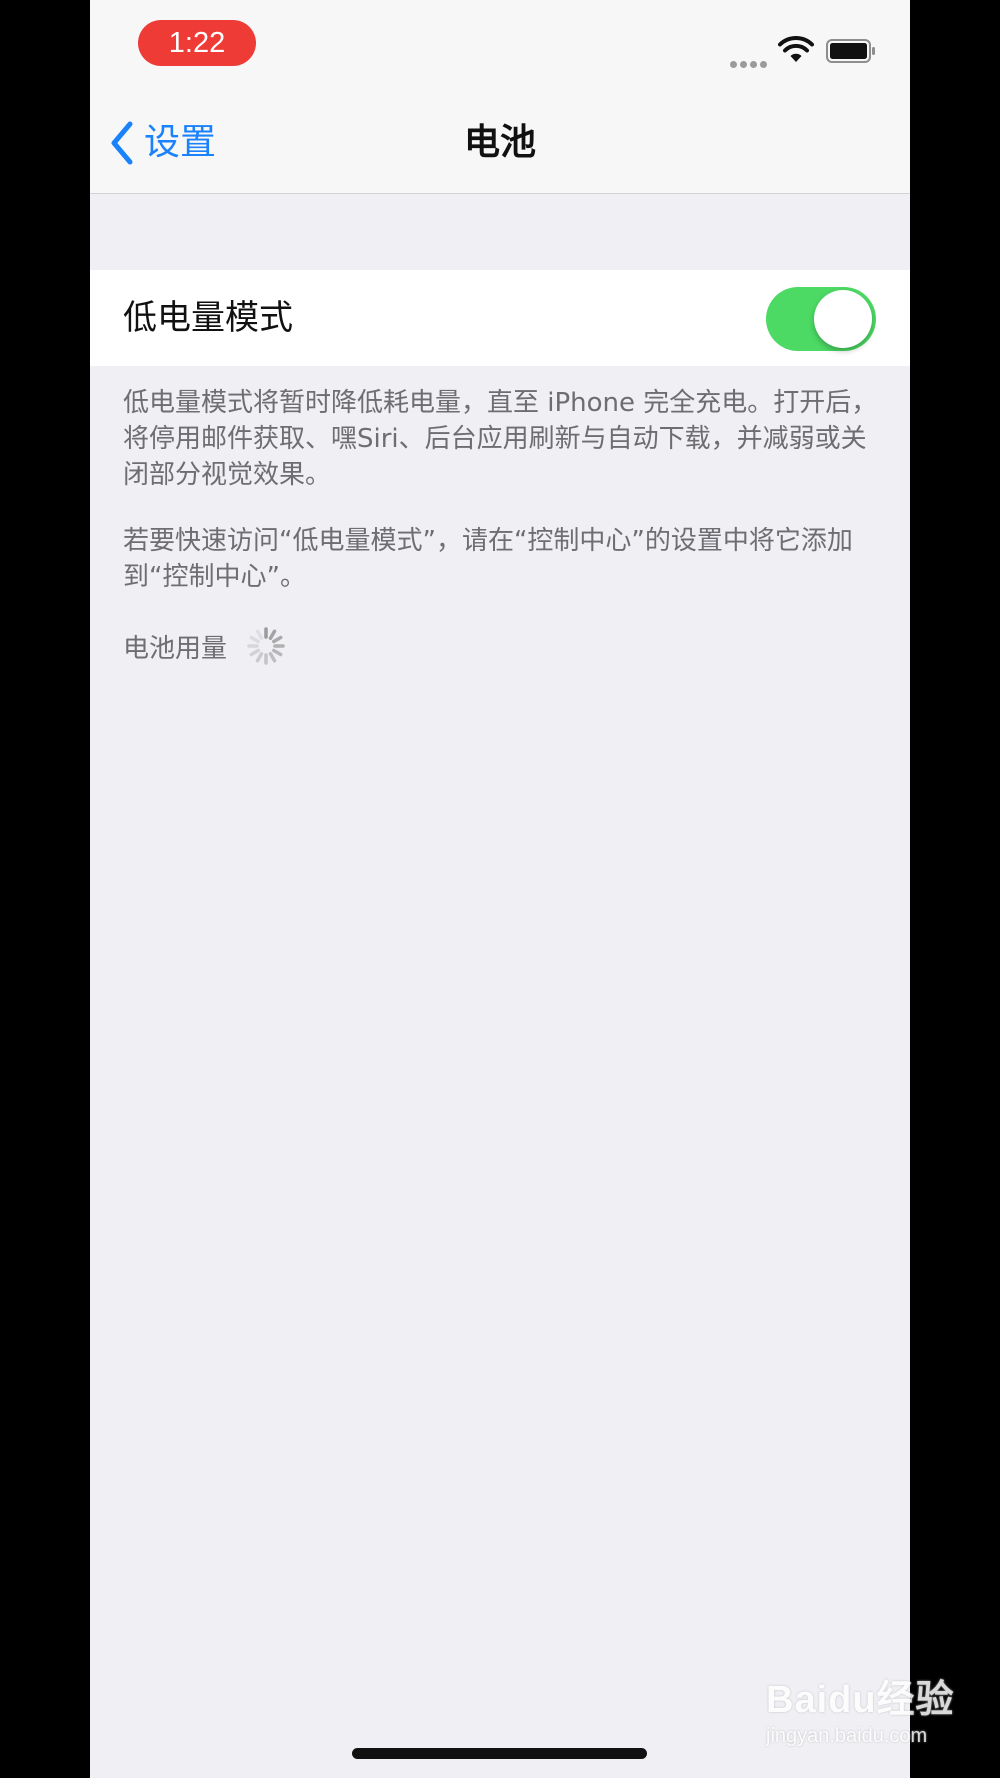 The width and height of the screenshot is (1000, 1778). I want to click on signal-dots-icon, so click(750, 60).